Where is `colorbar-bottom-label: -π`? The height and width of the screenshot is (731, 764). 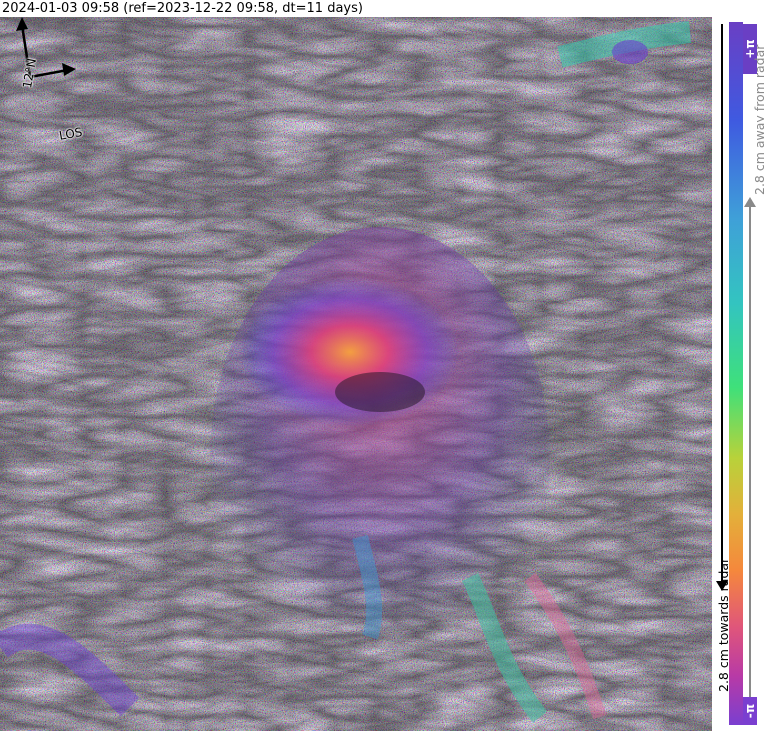 colorbar-bottom-label: -π is located at coordinates (750, 711).